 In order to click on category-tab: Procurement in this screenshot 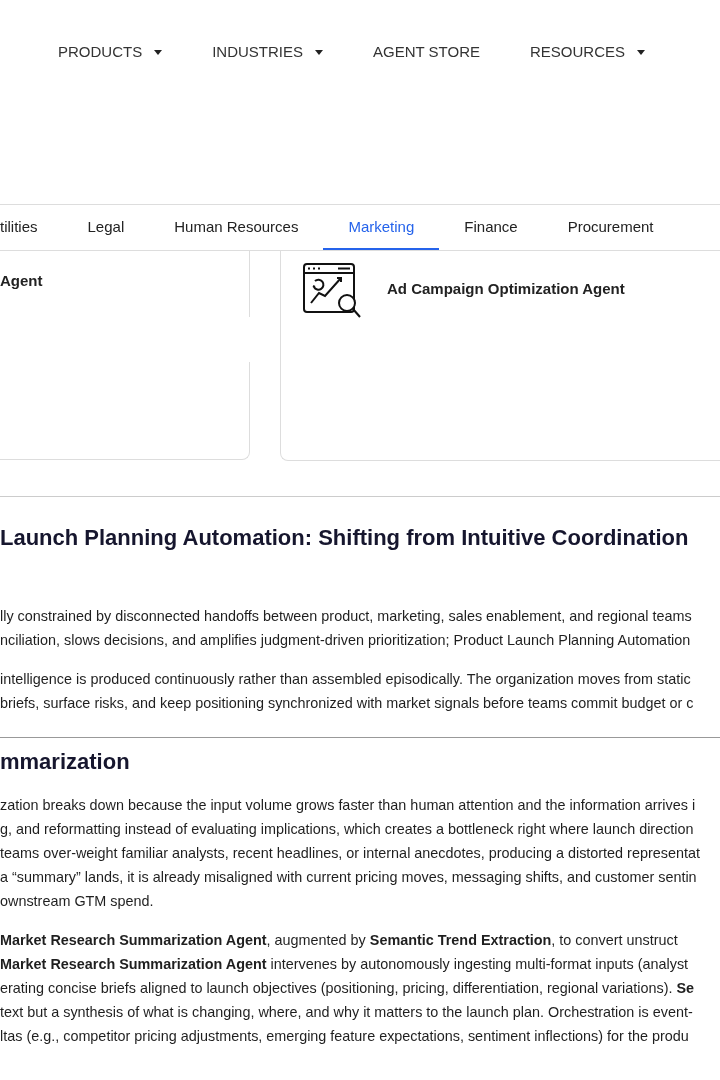, I will do `click(610, 227)`.